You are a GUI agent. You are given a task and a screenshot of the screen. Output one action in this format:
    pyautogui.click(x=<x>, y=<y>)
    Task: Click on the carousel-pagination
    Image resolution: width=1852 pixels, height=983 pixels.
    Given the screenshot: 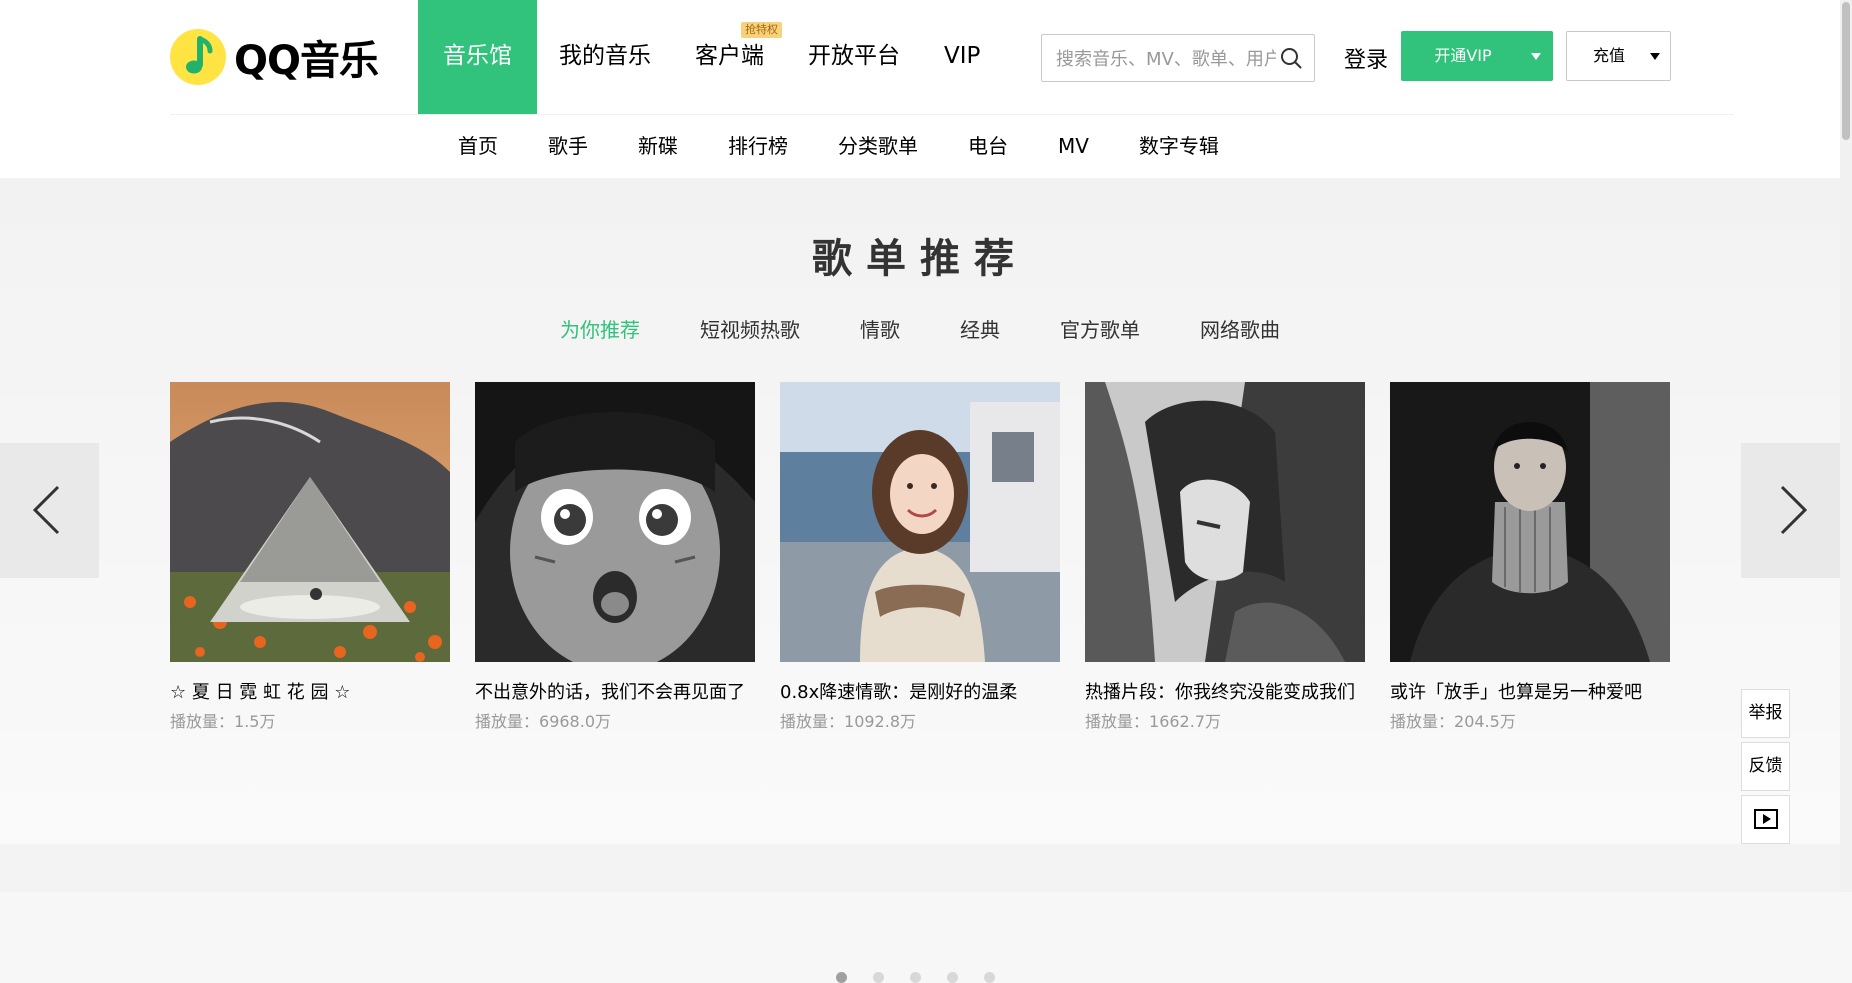 What is the action you would take?
    pyautogui.click(x=915, y=977)
    